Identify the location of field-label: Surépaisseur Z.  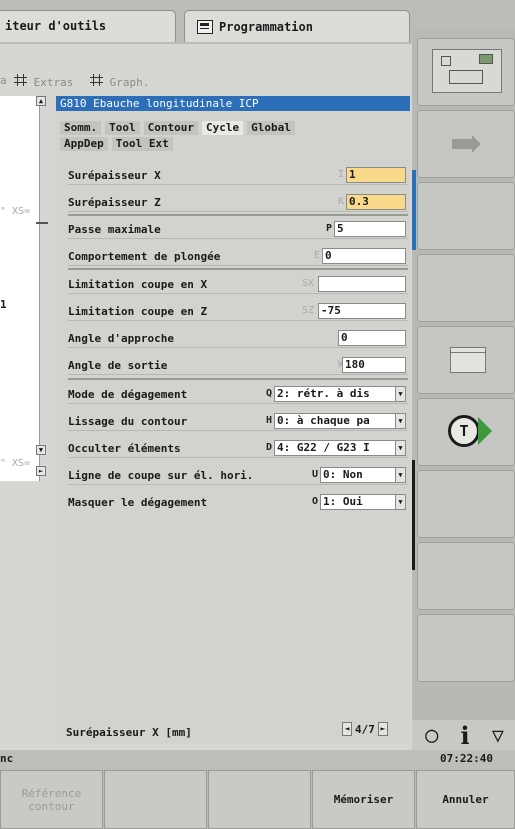
(114, 202).